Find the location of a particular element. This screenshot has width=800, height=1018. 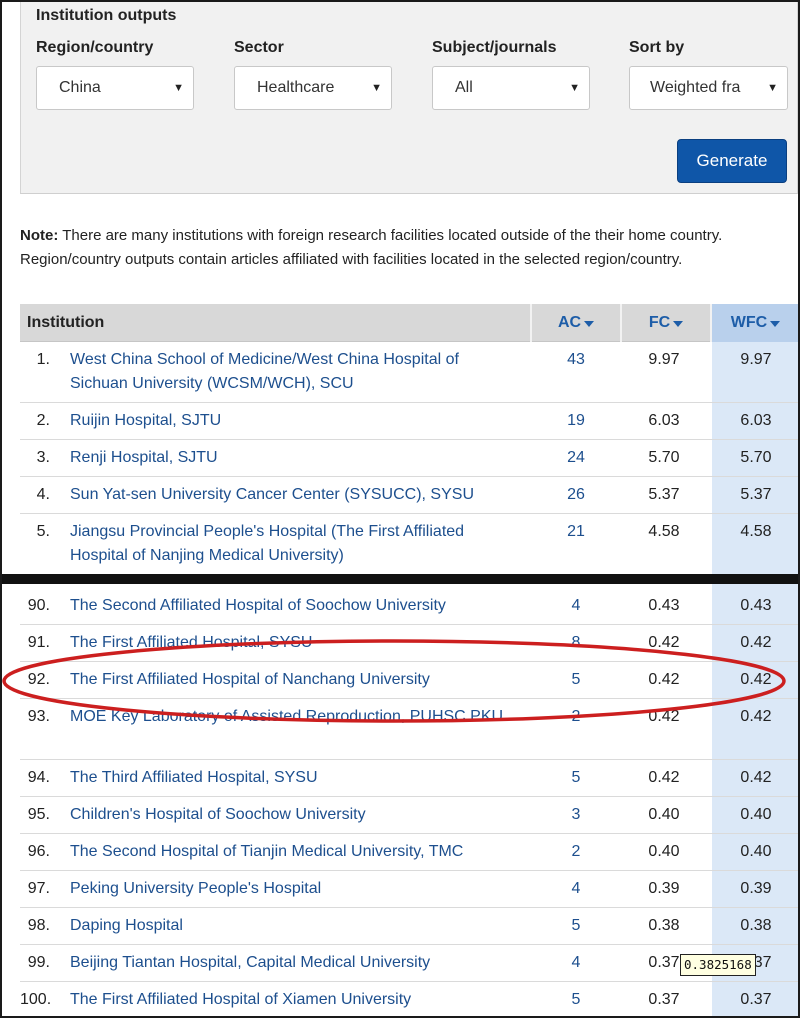

sector-select: Healthcare ▼ is located at coordinates (313, 88).